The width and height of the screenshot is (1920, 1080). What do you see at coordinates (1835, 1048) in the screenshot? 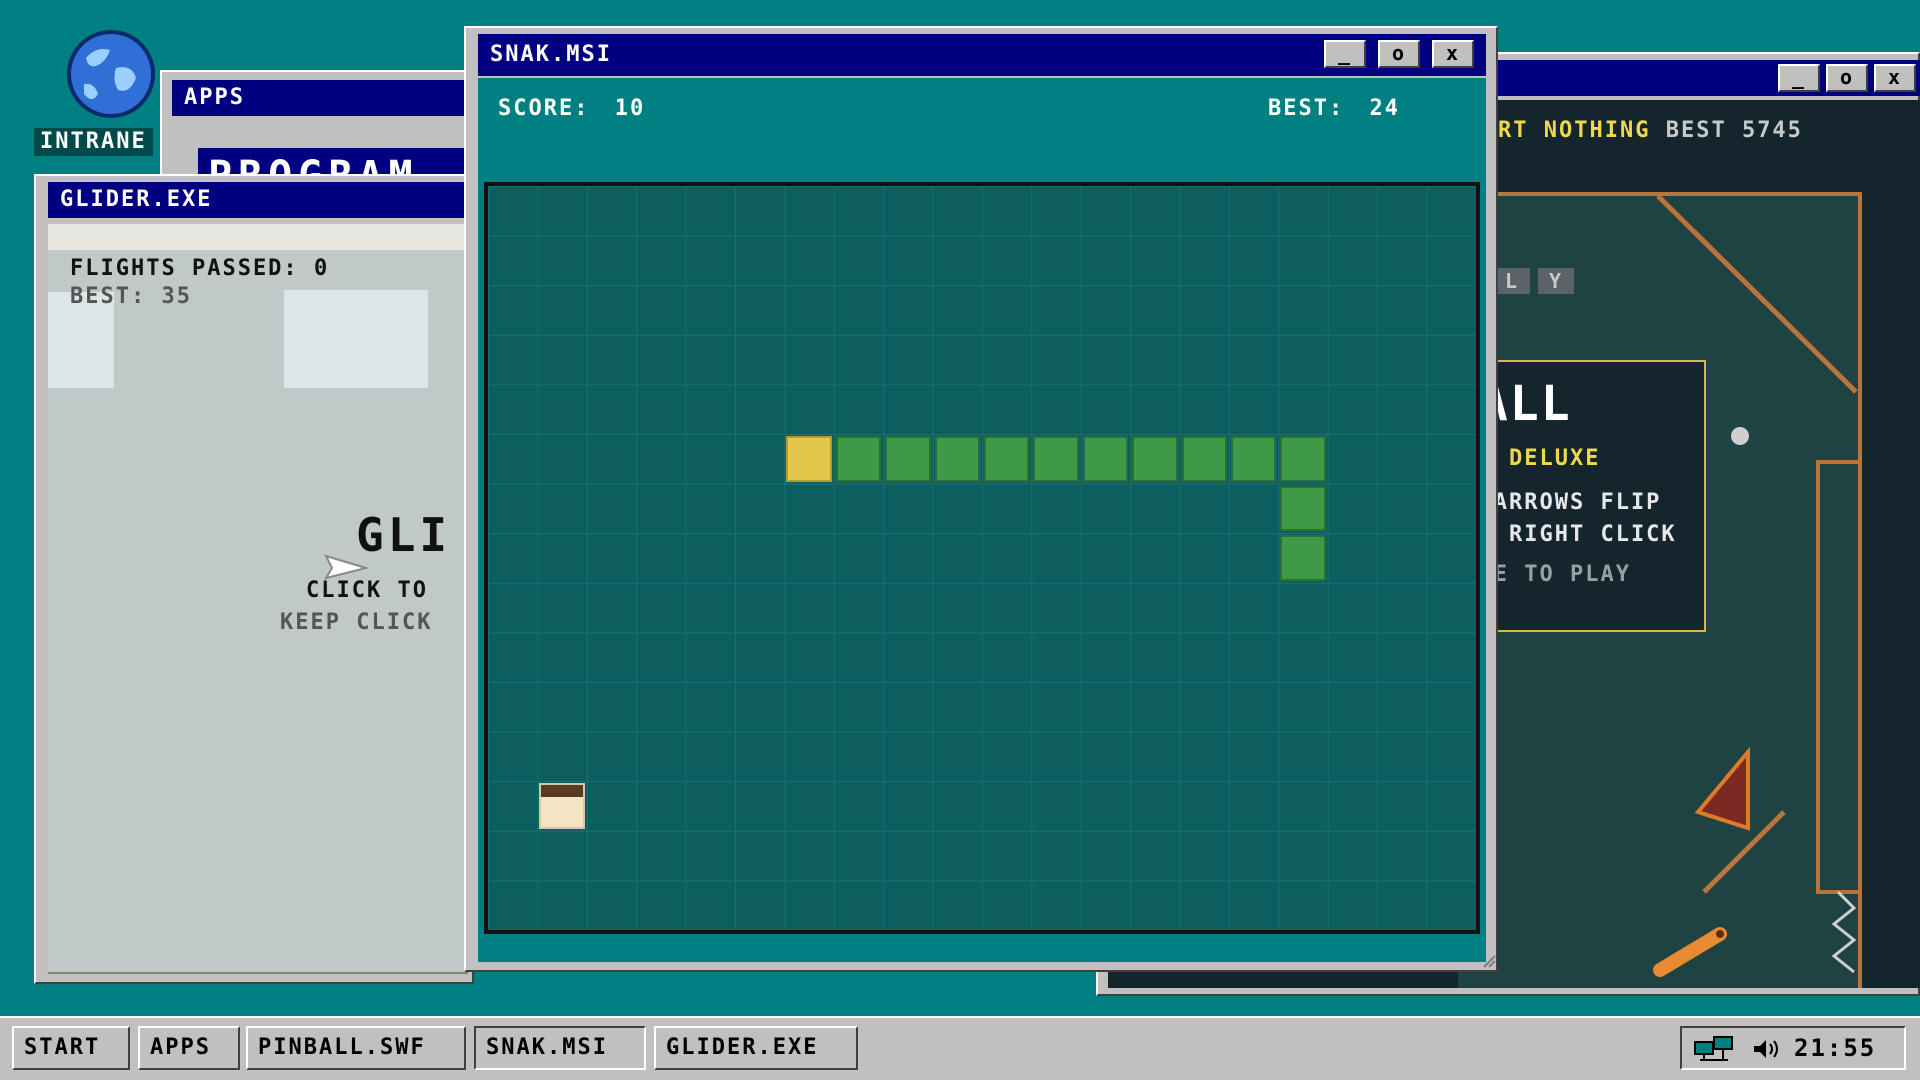
I see `clock: 21:55` at bounding box center [1835, 1048].